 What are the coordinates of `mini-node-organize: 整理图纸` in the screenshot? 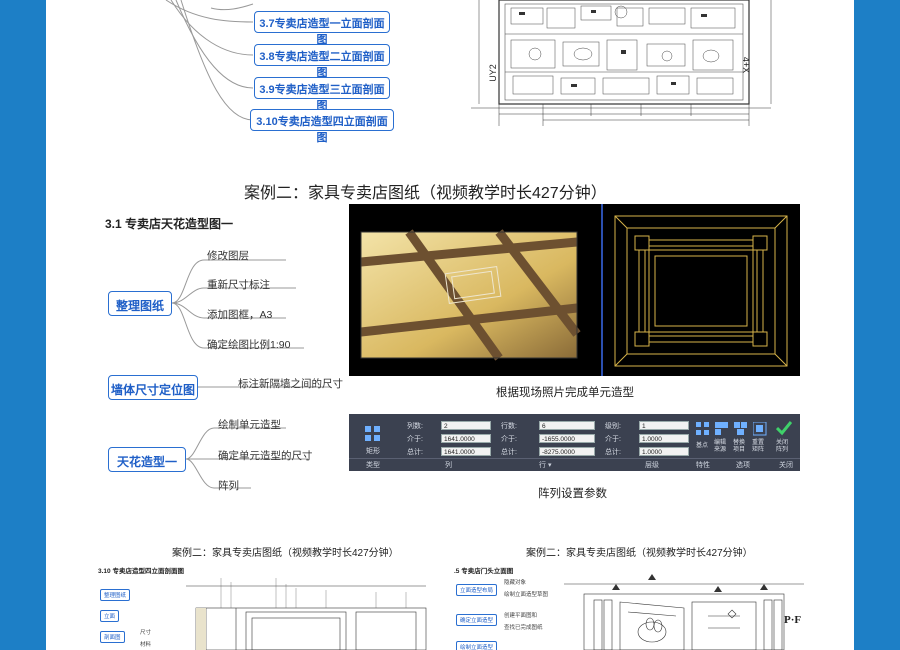 It's located at (115, 595).